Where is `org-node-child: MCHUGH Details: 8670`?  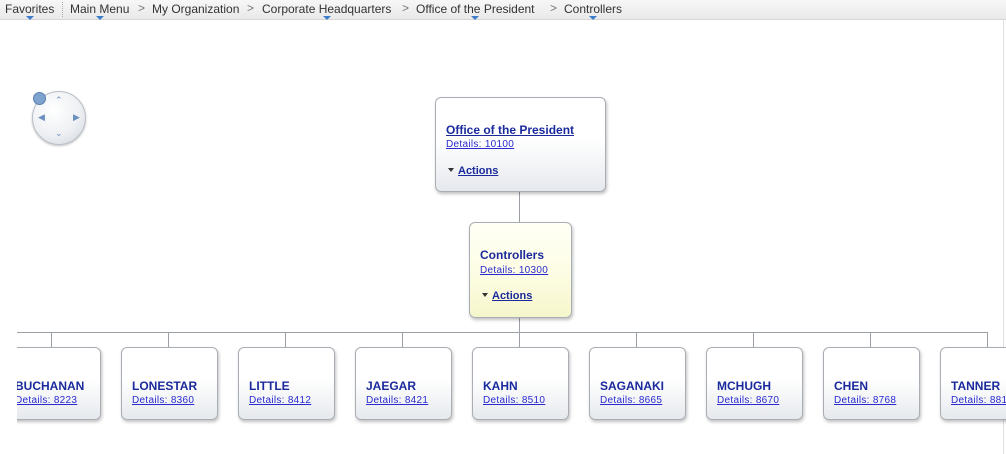
org-node-child: MCHUGH Details: 8670 is located at coordinates (754, 383).